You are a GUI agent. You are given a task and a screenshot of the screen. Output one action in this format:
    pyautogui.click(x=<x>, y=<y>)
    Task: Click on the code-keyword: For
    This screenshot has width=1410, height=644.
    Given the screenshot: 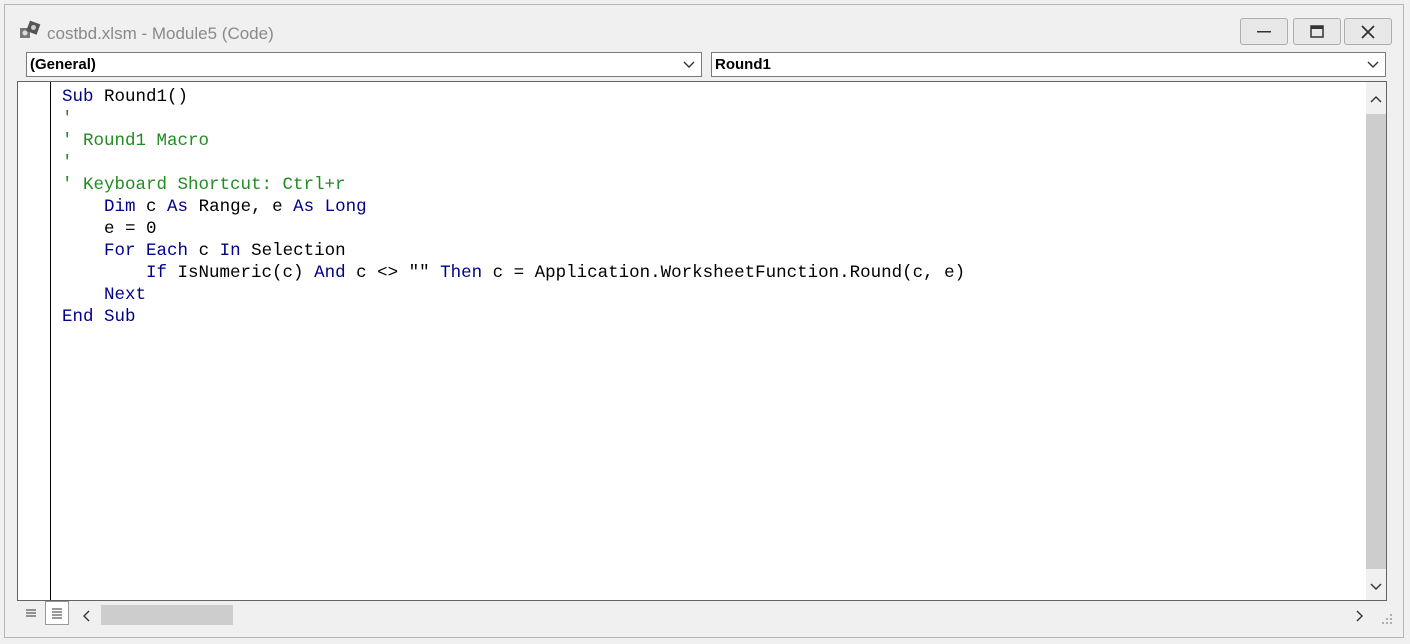 What is the action you would take?
    pyautogui.click(x=120, y=251)
    